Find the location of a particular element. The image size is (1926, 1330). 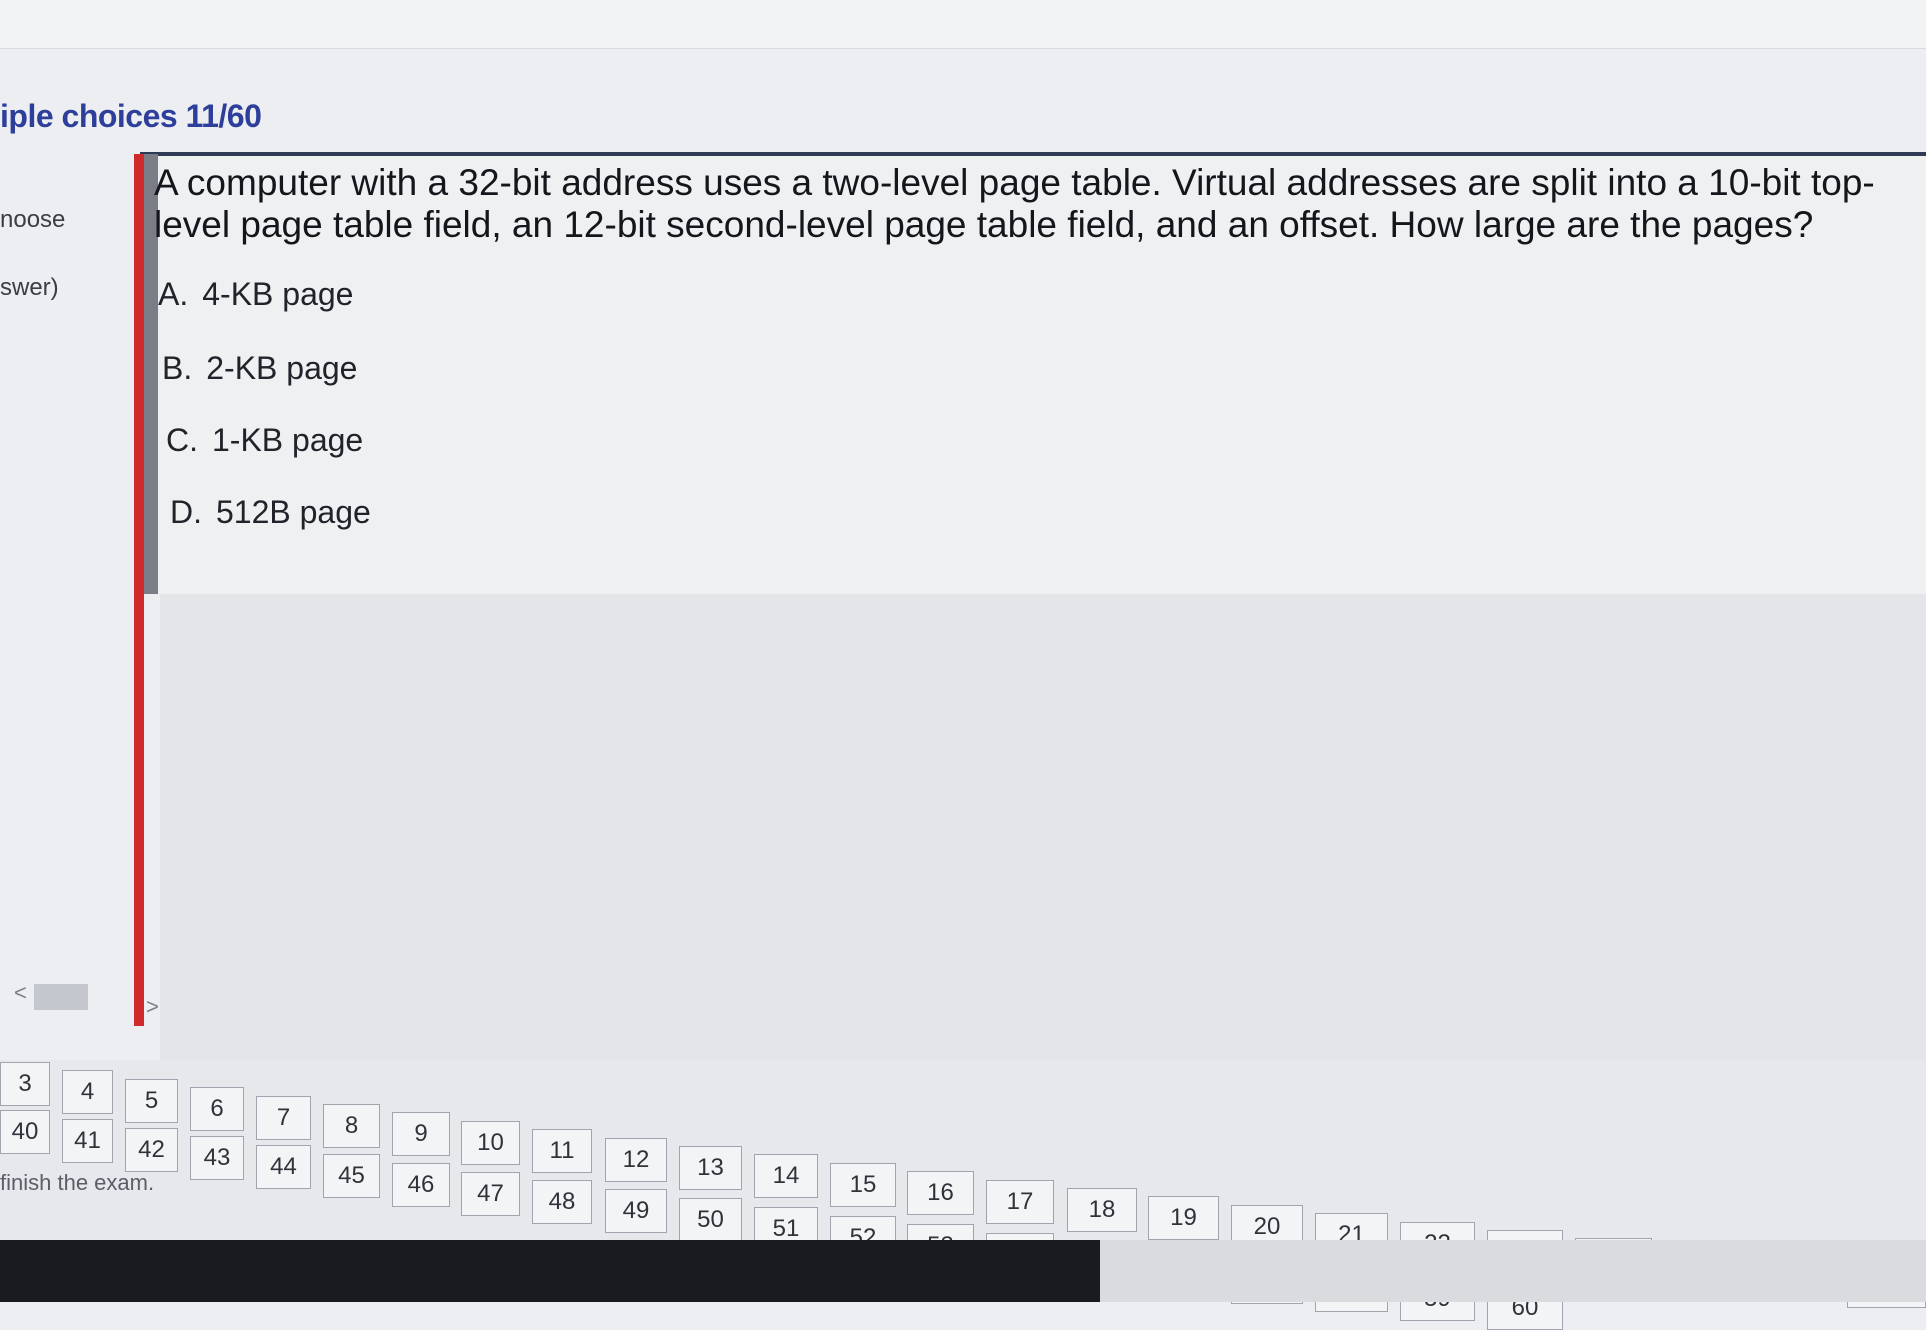

question-nav-button: 10 is located at coordinates (490, 1143).